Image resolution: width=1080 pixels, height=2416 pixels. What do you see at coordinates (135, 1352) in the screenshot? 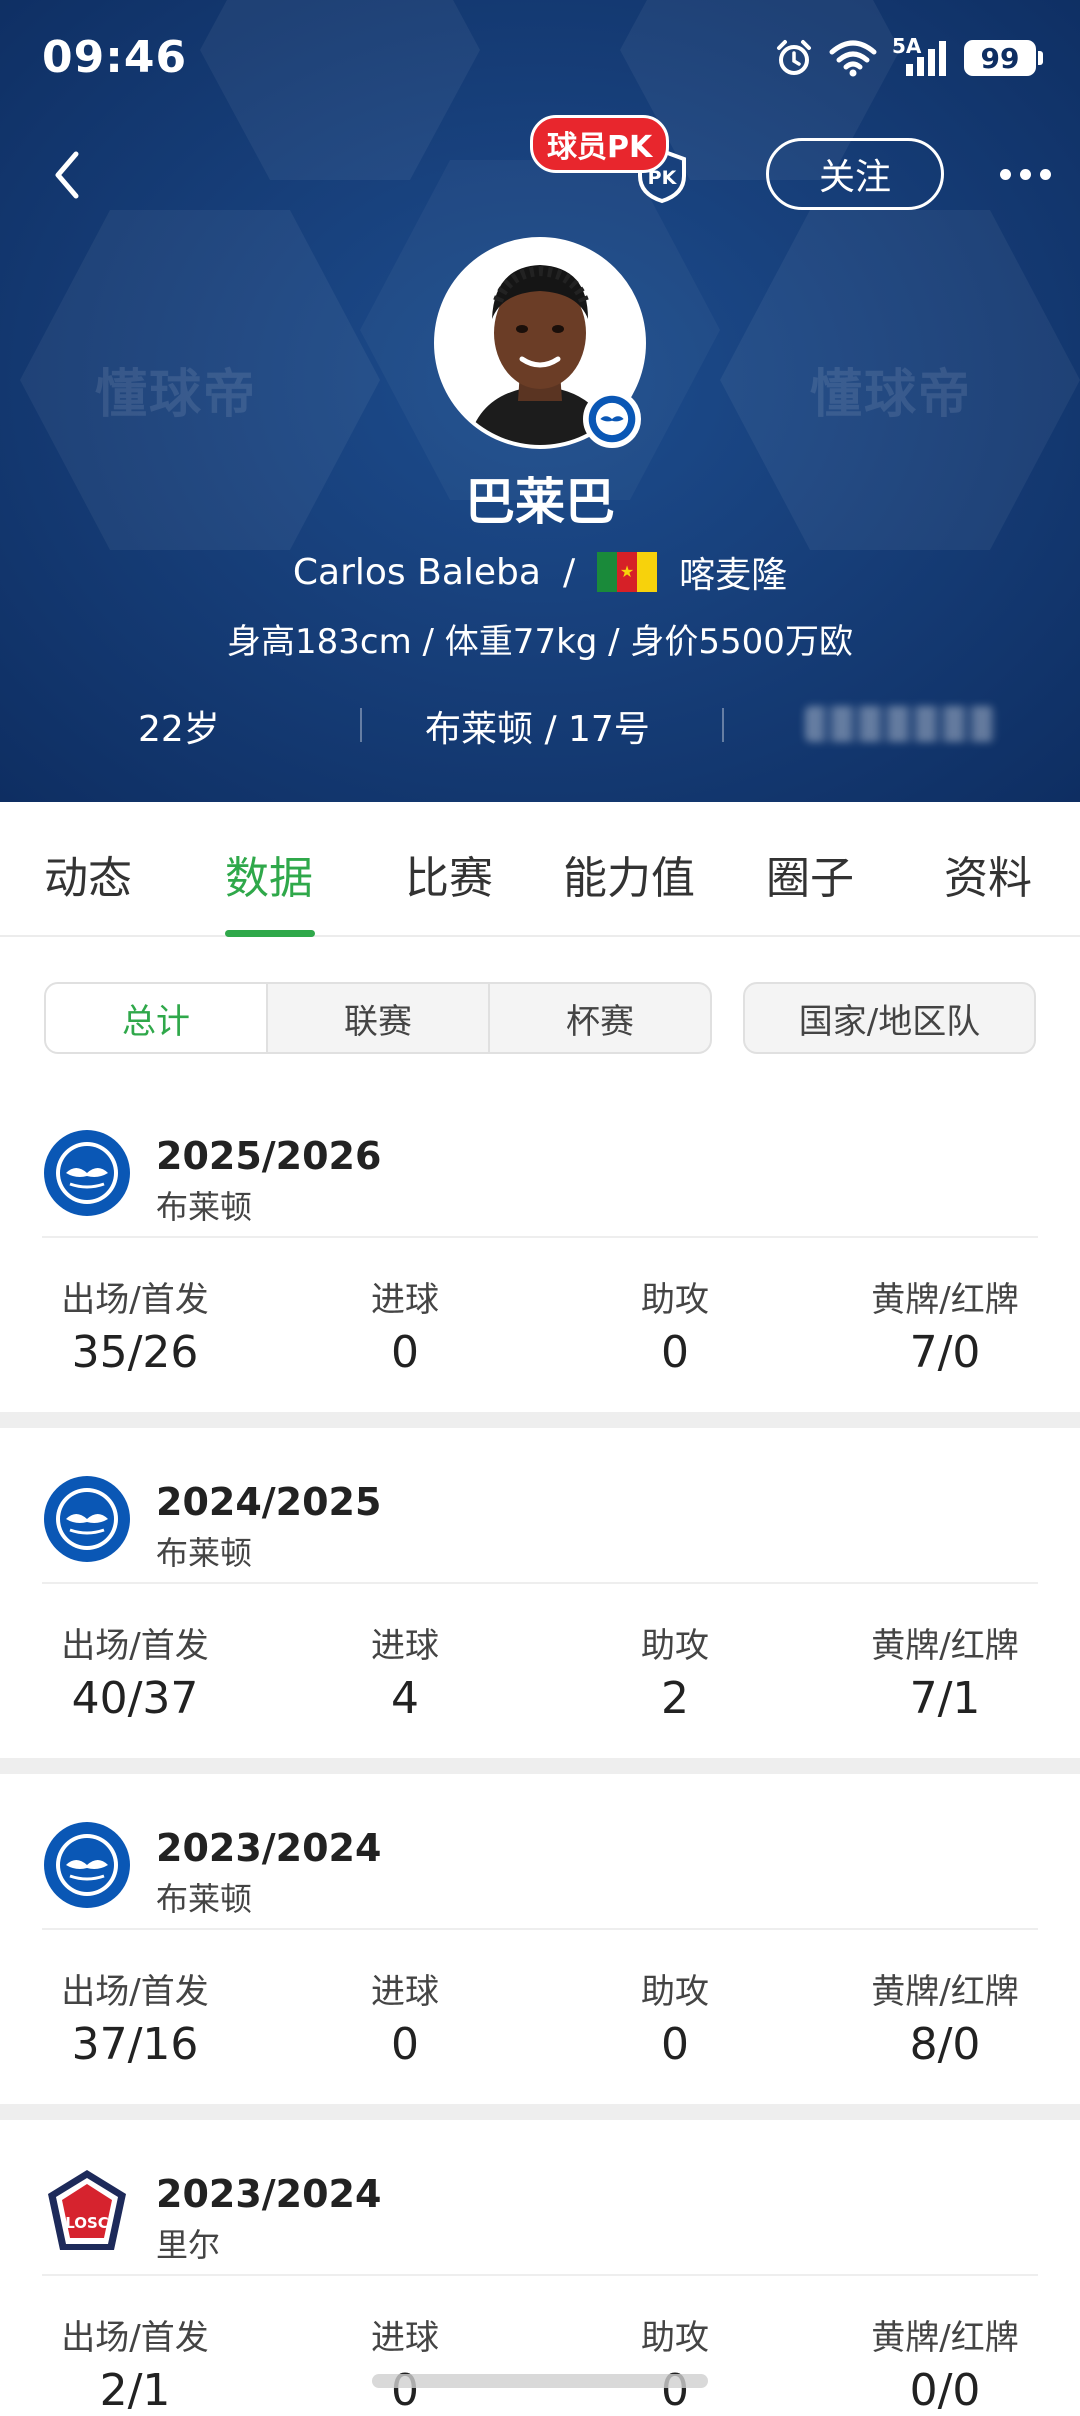
I see `stat-value: 35/26` at bounding box center [135, 1352].